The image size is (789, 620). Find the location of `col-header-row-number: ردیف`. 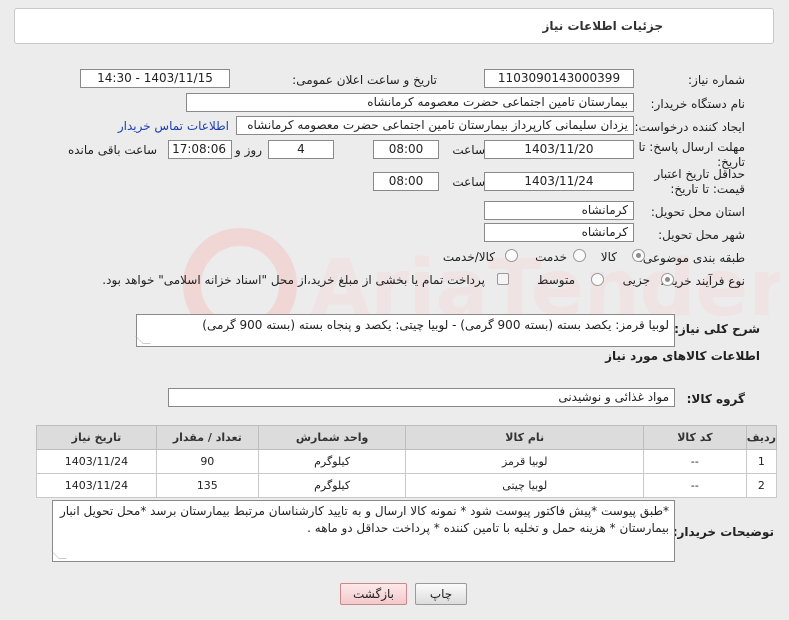

col-header-row-number: ردیف is located at coordinates (761, 437).